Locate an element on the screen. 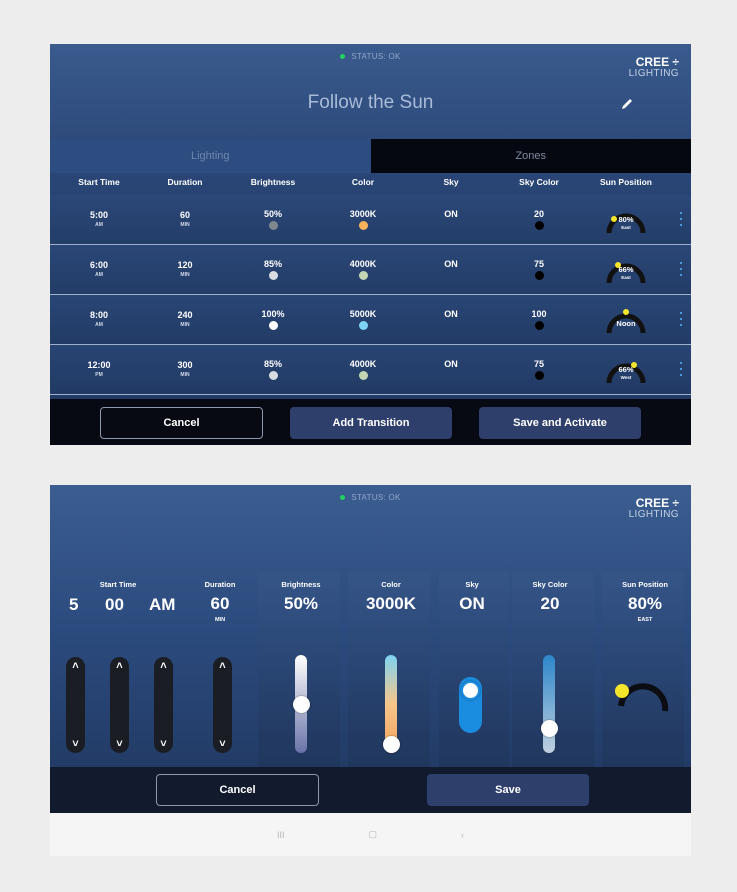 This screenshot has width=737, height=892. sky-color-header: Sky Color 20 is located at coordinates (550, 597).